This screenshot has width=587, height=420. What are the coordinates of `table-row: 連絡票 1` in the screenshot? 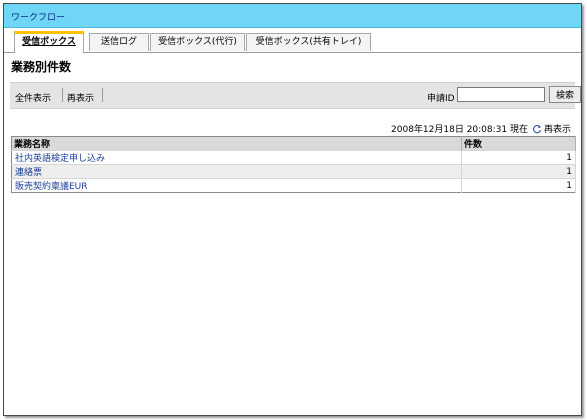 It's located at (293, 171).